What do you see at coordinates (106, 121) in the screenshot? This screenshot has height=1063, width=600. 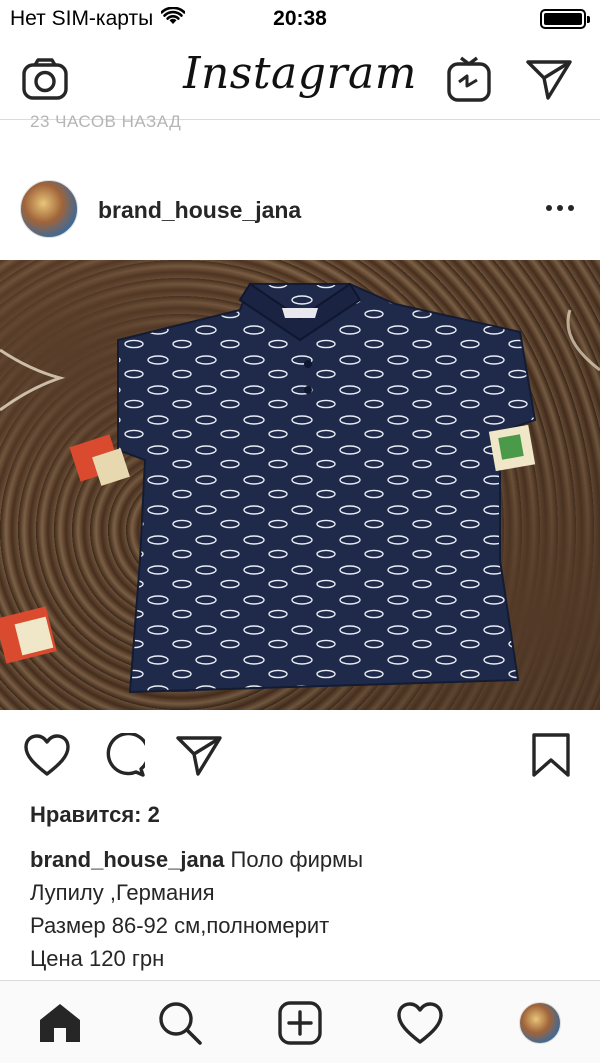 I see `previous-post-time-ago: 23 ЧАСОВ НАЗАД` at bounding box center [106, 121].